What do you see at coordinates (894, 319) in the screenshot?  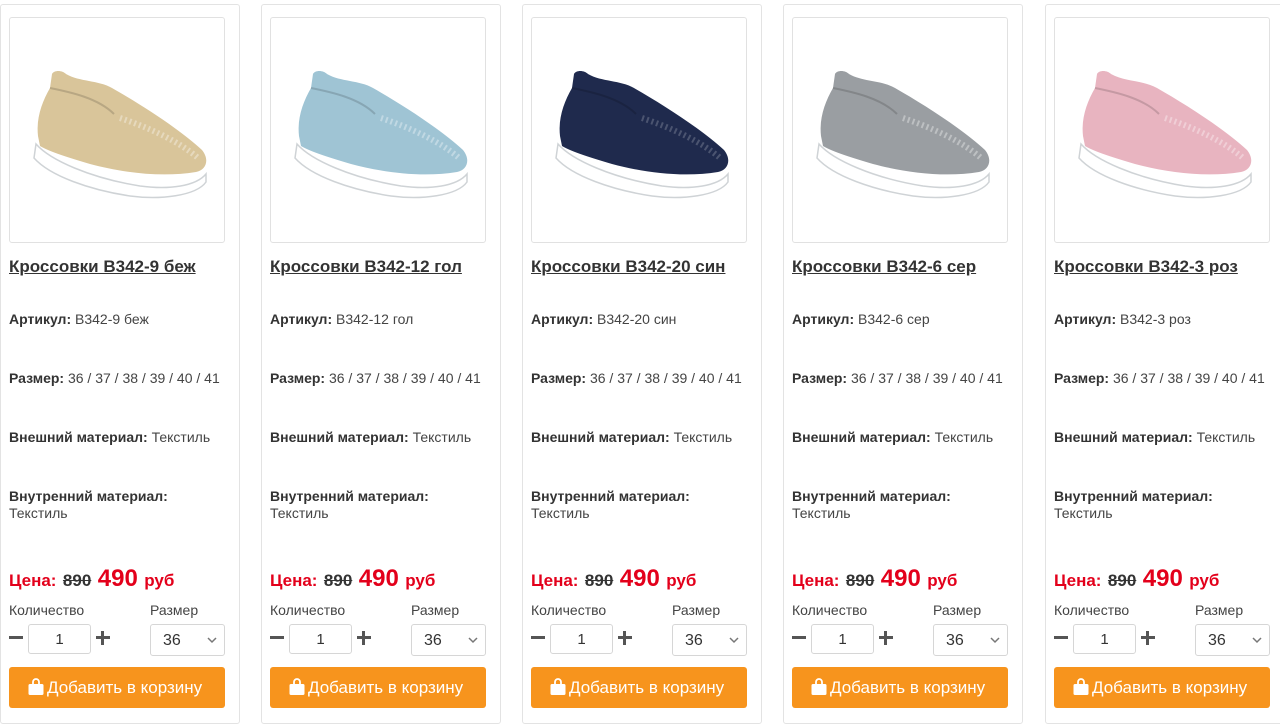 I see `article-value: B342-6 сер` at bounding box center [894, 319].